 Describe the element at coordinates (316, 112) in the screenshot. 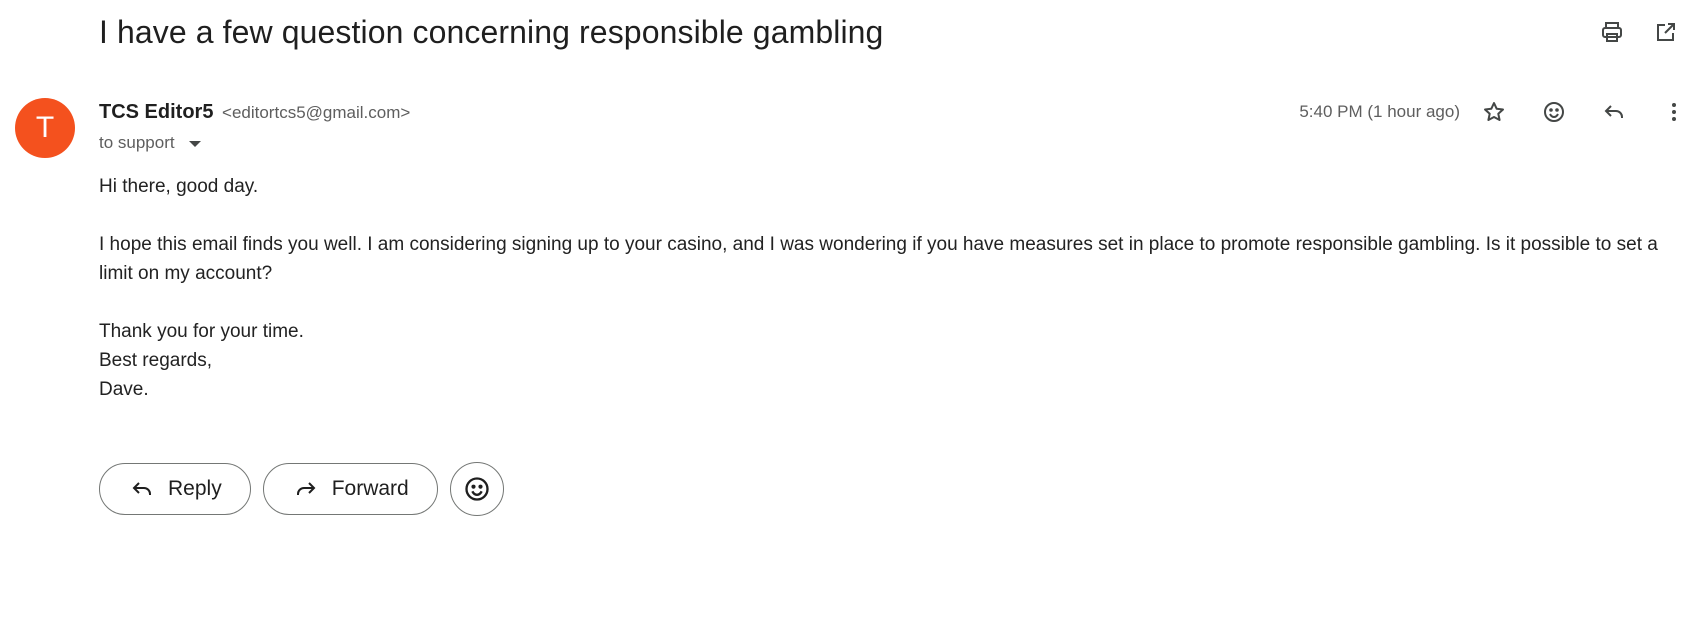

I see `sender-email: <editortcs5@gmail.com>` at that location.